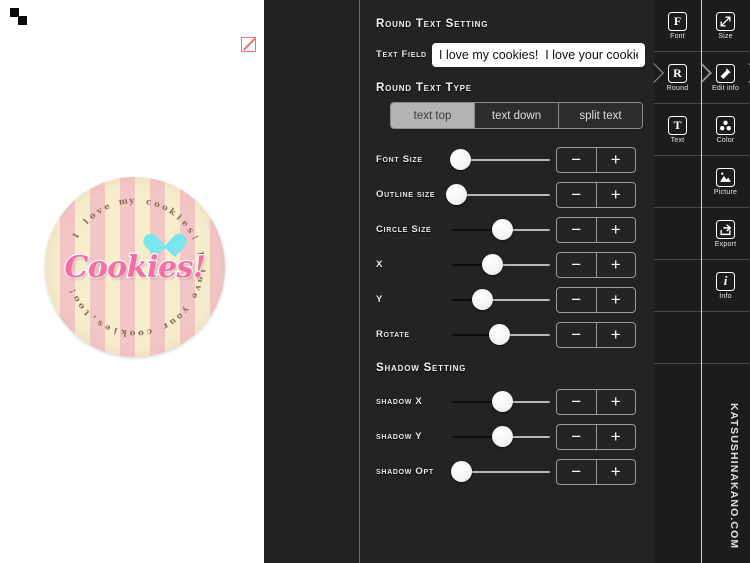  What do you see at coordinates (393, 334) in the screenshot?
I see `slider-label: Rotate` at bounding box center [393, 334].